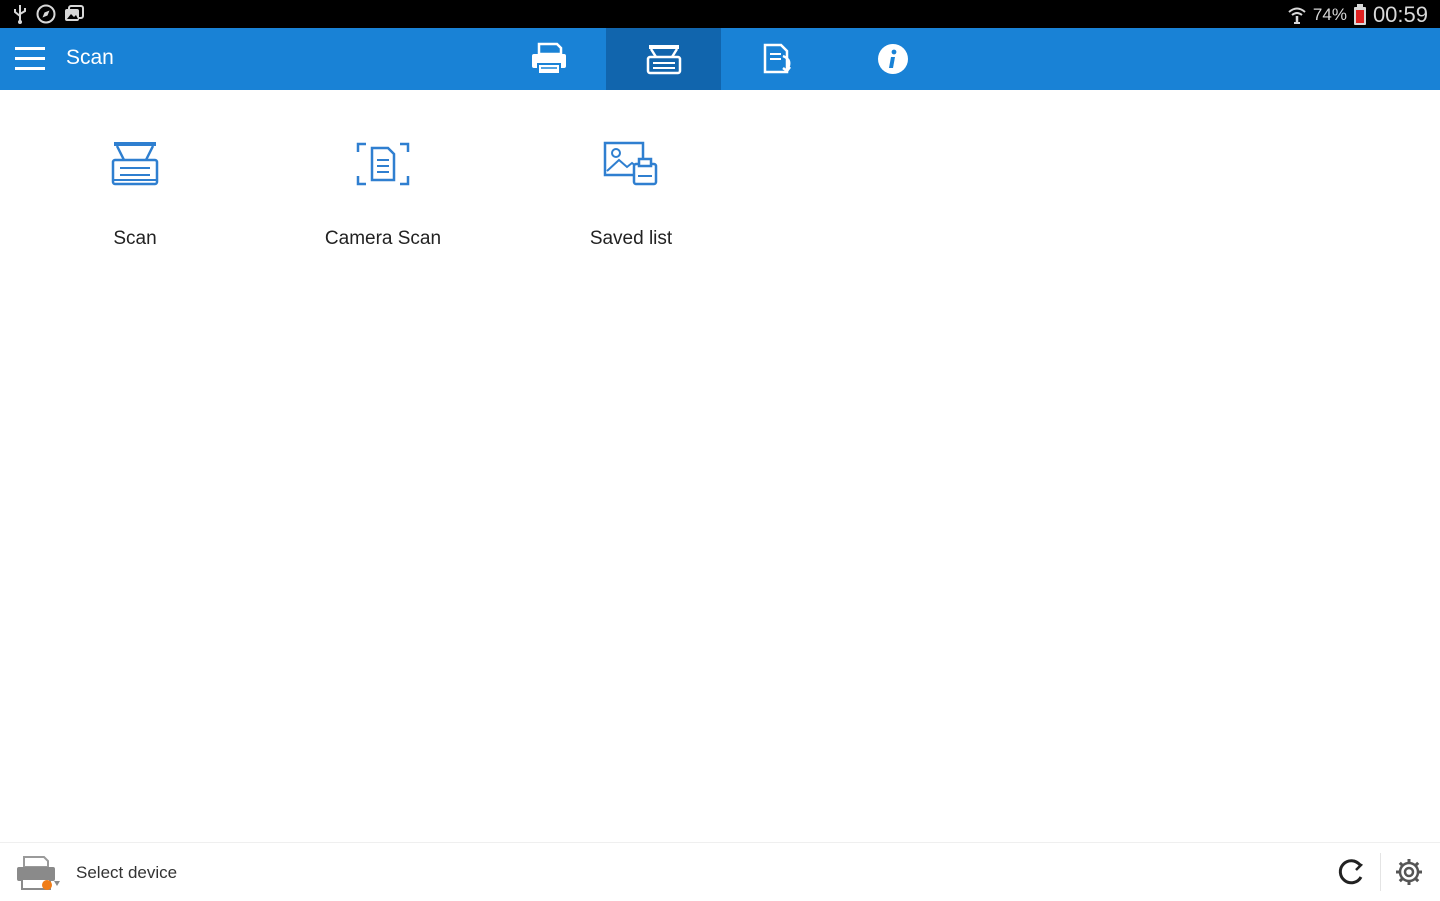 This screenshot has height=901, width=1440. I want to click on tab-scan, so click(663, 59).